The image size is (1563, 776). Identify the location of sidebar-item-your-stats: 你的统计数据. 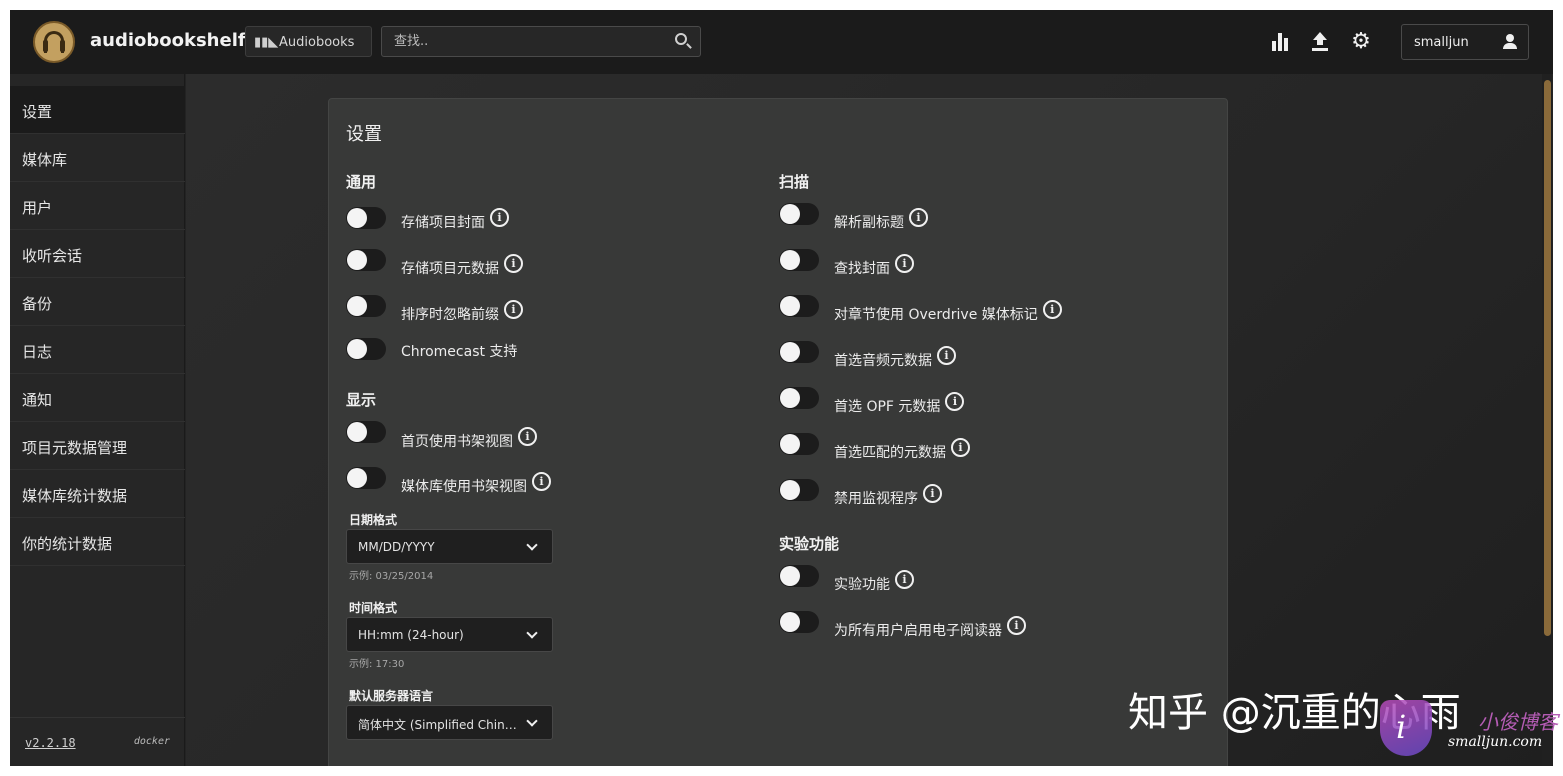
(97, 542).